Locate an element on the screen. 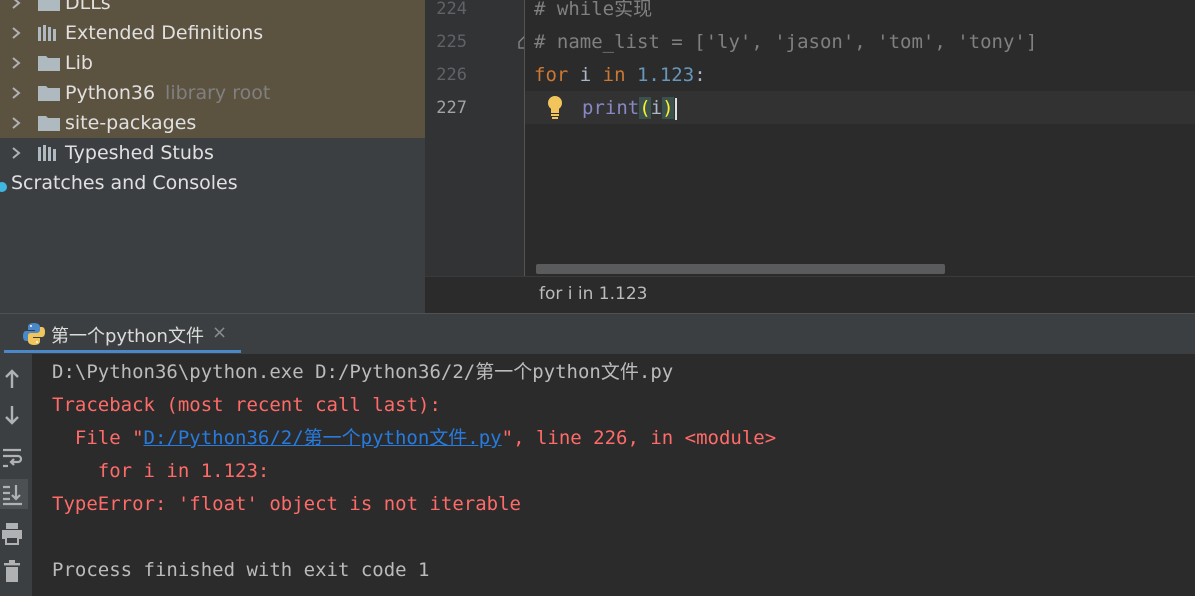 The width and height of the screenshot is (1195, 596). tree-item-dlls: DLLs is located at coordinates (212, 9).